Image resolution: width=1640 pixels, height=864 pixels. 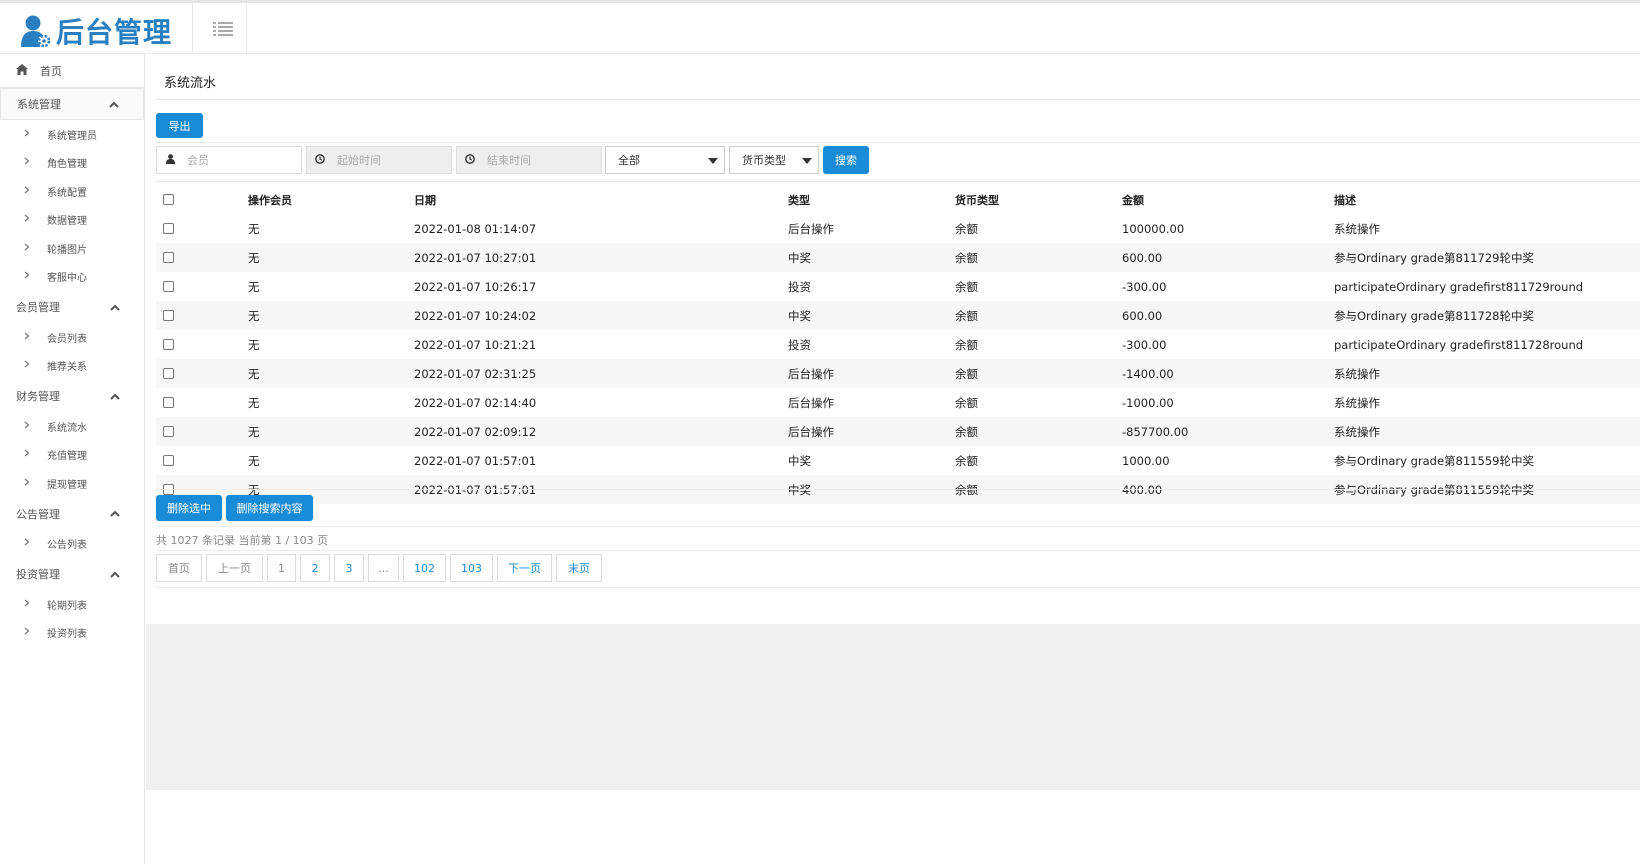 What do you see at coordinates (72, 220) in the screenshot?
I see `sidebar-item: 数据管理` at bounding box center [72, 220].